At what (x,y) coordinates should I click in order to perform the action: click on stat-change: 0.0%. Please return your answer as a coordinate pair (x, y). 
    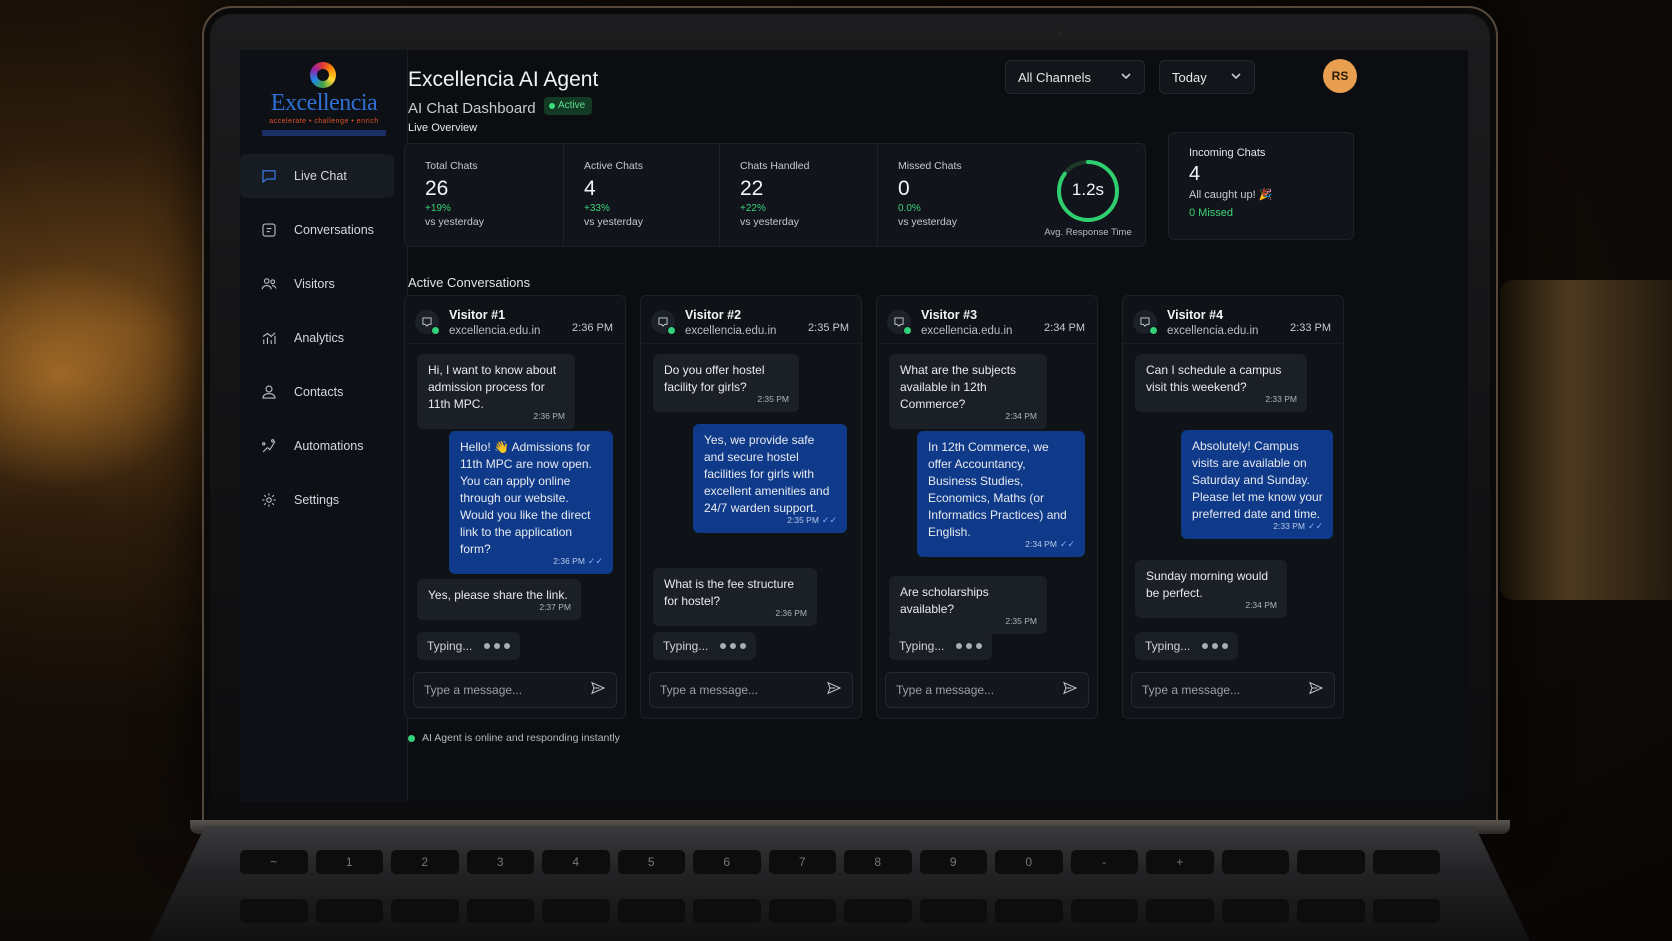
    Looking at the image, I should click on (909, 208).